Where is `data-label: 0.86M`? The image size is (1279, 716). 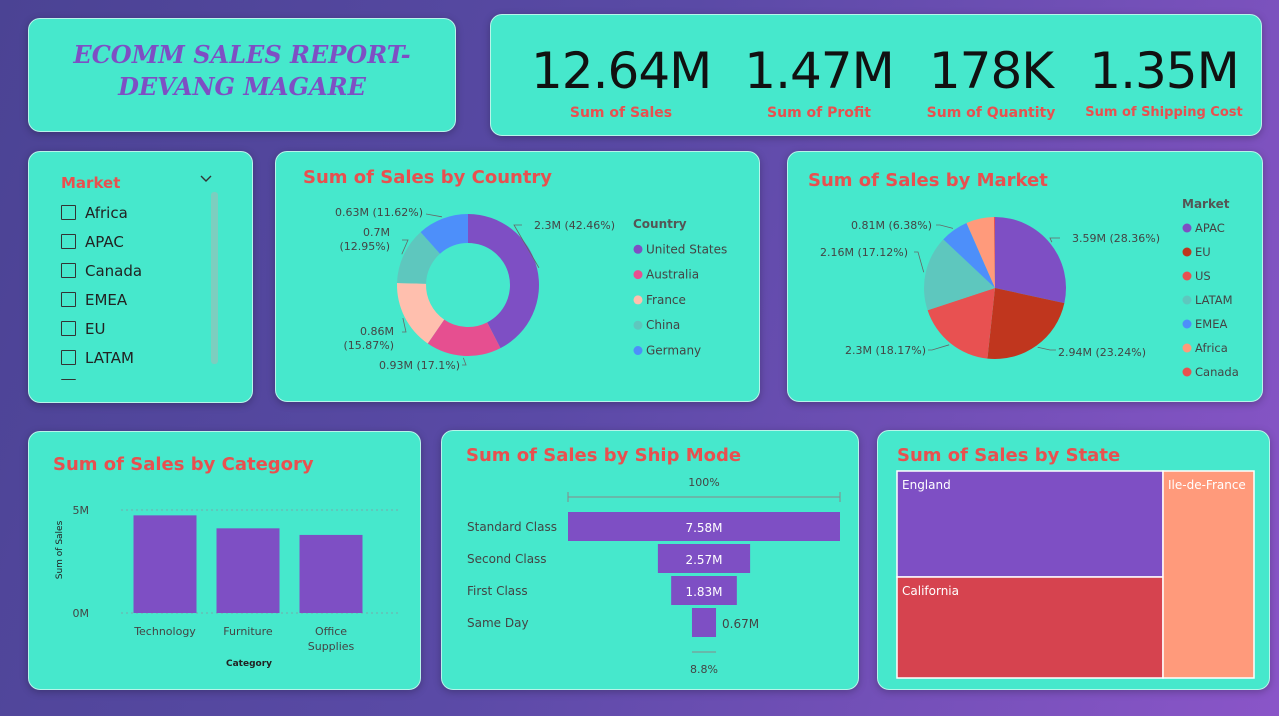
data-label: 0.86M is located at coordinates (377, 331).